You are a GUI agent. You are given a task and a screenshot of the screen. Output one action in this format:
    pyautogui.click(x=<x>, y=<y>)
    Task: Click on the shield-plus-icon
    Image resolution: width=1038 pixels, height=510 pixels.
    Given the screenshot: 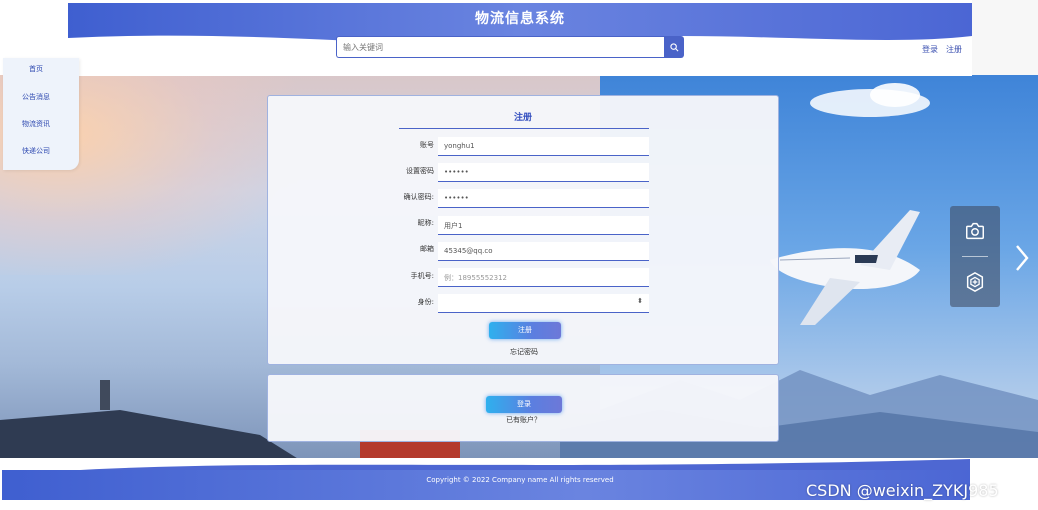 What is the action you would take?
    pyautogui.click(x=975, y=282)
    